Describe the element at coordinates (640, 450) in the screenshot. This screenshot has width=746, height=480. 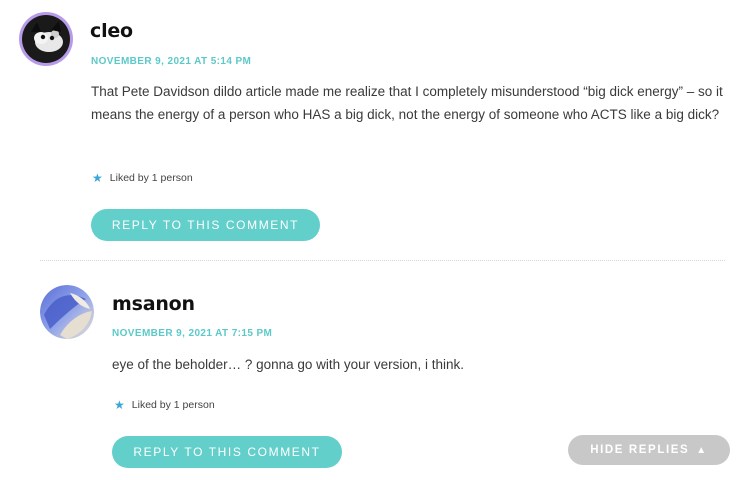
I see `hide-replies-label: HIDE REPLIES` at that location.